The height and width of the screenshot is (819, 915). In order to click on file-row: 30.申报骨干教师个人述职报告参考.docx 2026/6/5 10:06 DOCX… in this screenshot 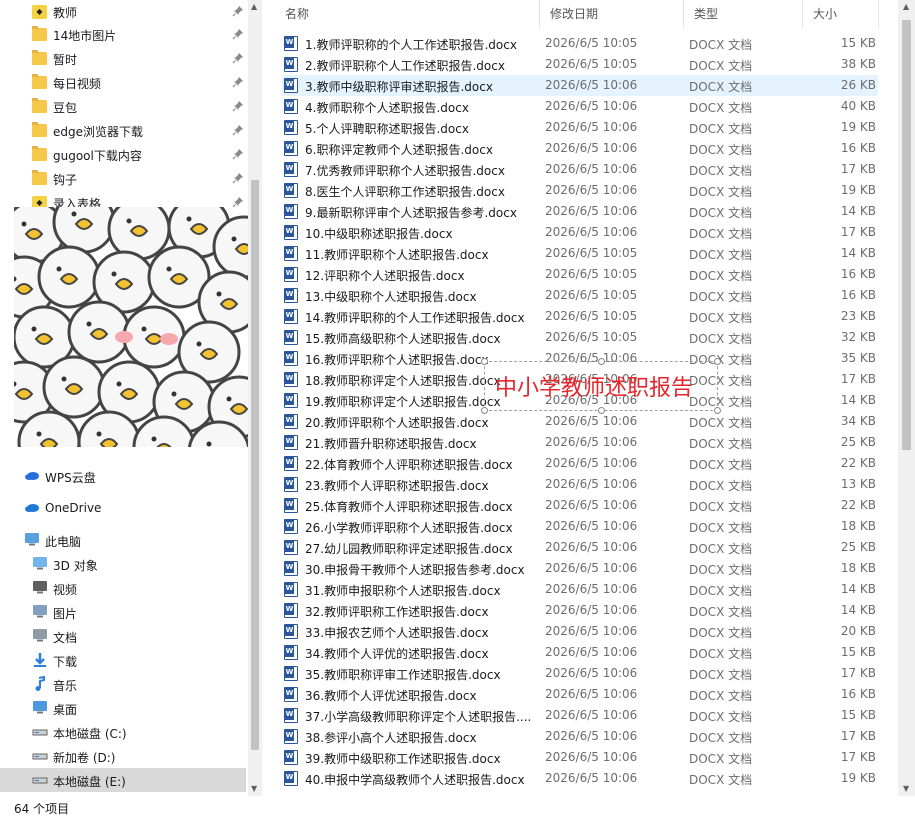, I will do `click(580, 568)`.